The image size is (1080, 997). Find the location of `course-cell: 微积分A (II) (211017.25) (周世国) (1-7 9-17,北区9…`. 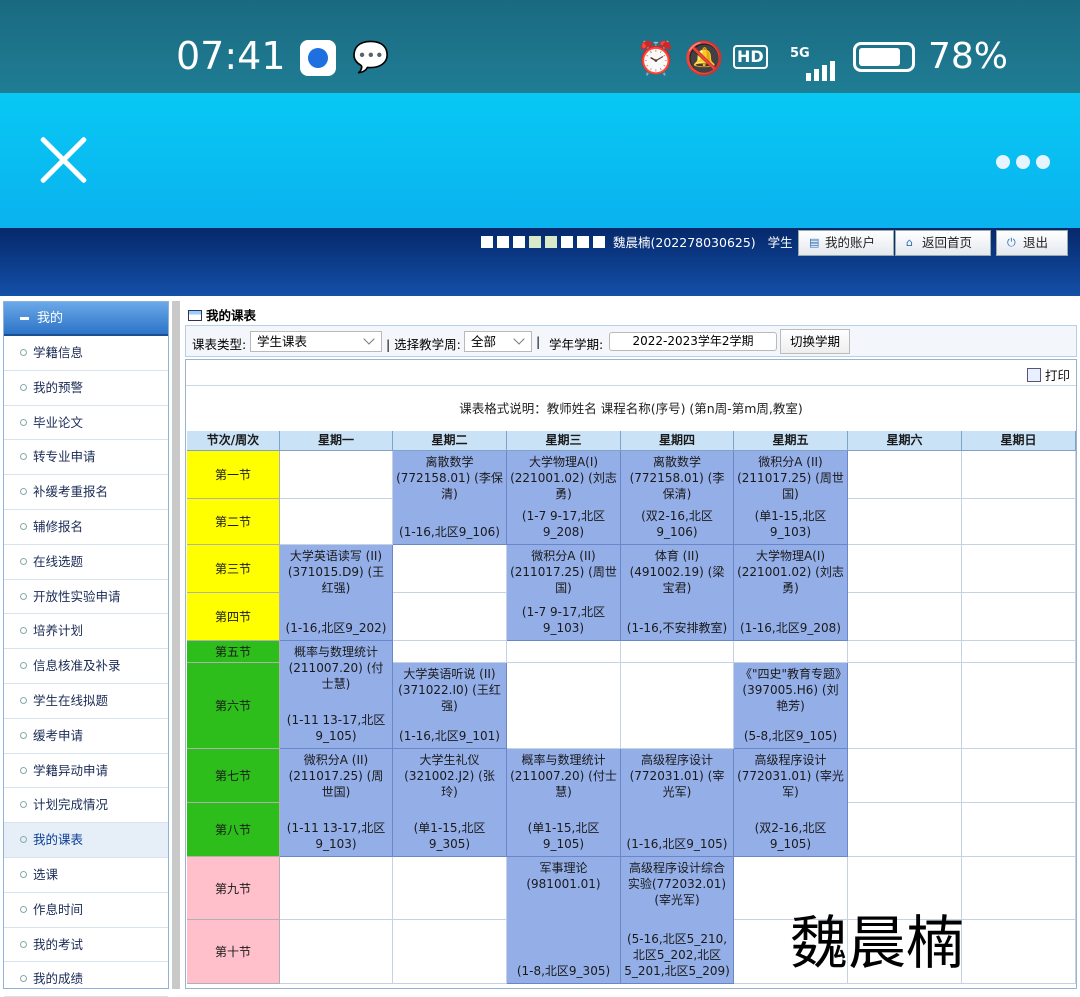

course-cell: 微积分A (II) (211017.25) (周世国) (1-7 9-17,北区9… is located at coordinates (564, 593).